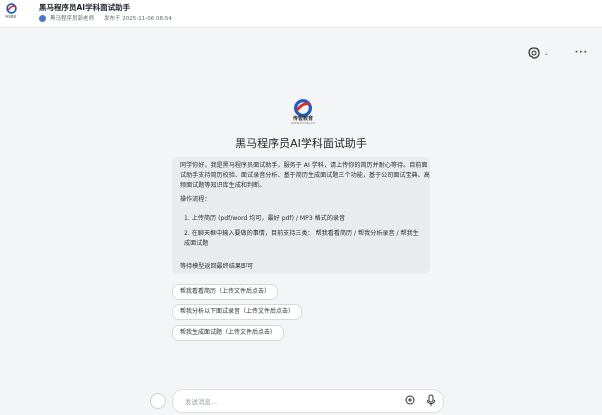  Describe the element at coordinates (217, 266) in the screenshot. I see `message-footer: 等待模型返回最终结果即可` at that location.